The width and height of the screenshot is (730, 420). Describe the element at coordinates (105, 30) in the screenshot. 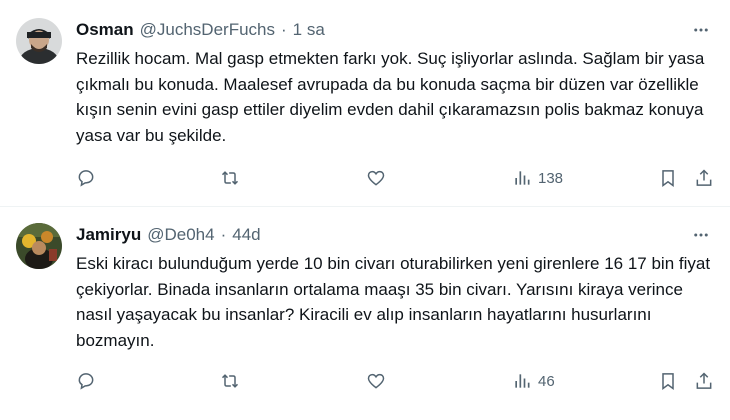

I see `display-name: Osman` at that location.